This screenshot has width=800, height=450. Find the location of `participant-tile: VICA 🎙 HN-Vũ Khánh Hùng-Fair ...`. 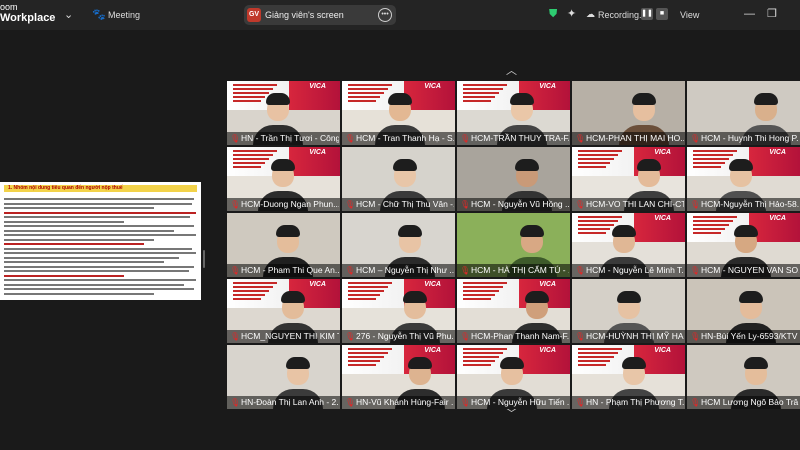

participant-tile: VICA 🎙 HN-Vũ Khánh Hùng-Fair ... is located at coordinates (398, 377).